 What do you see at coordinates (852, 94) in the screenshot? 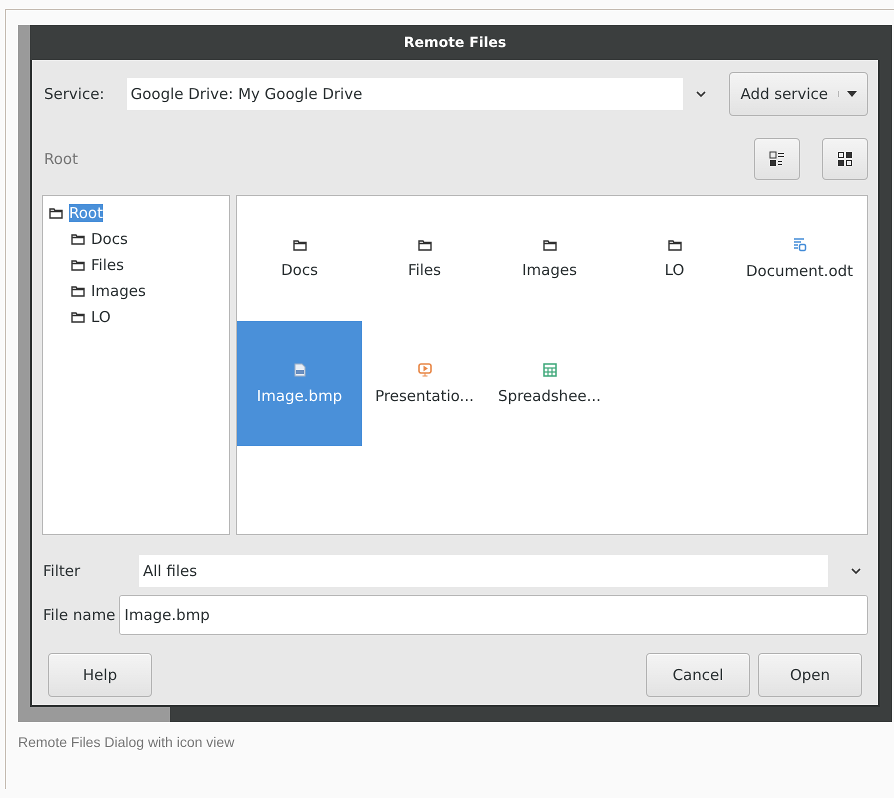
I see `caret-icon` at bounding box center [852, 94].